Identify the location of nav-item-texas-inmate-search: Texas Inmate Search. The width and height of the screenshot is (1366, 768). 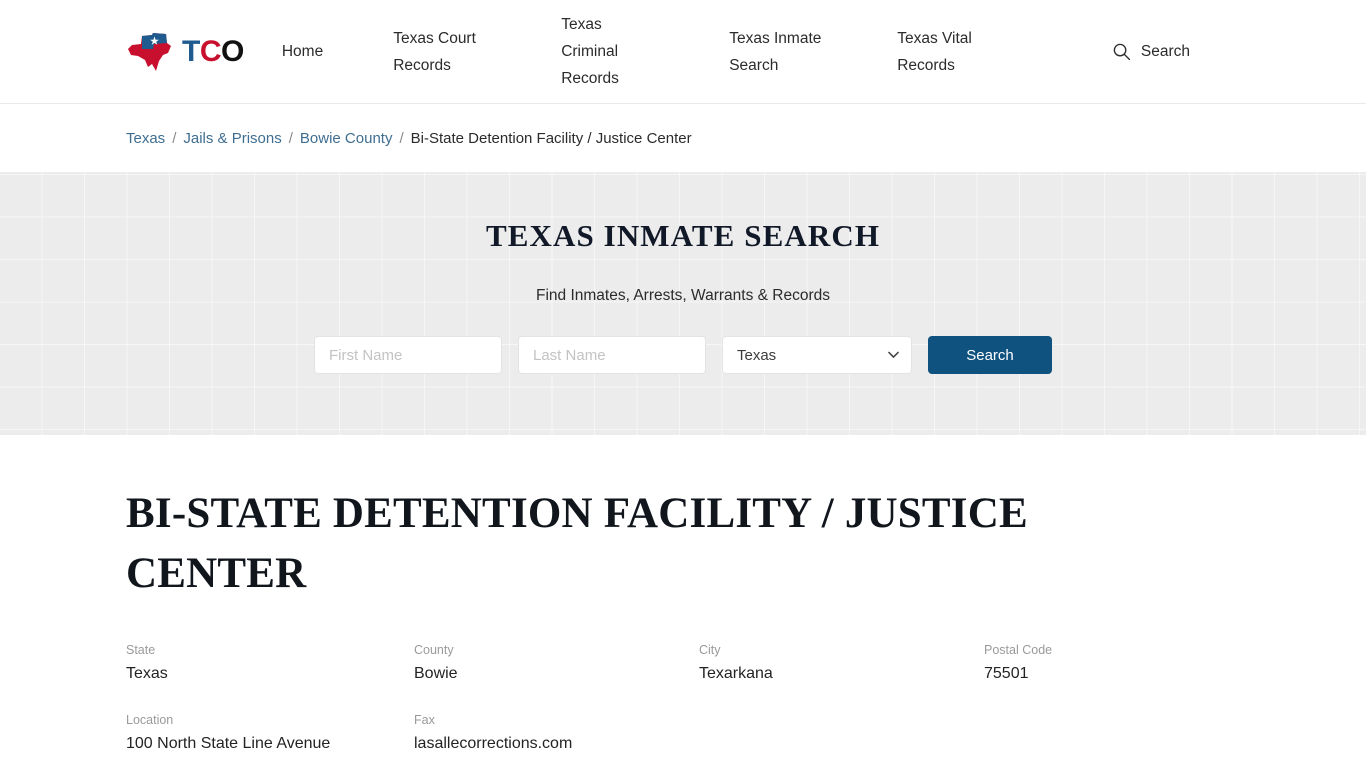
(779, 52).